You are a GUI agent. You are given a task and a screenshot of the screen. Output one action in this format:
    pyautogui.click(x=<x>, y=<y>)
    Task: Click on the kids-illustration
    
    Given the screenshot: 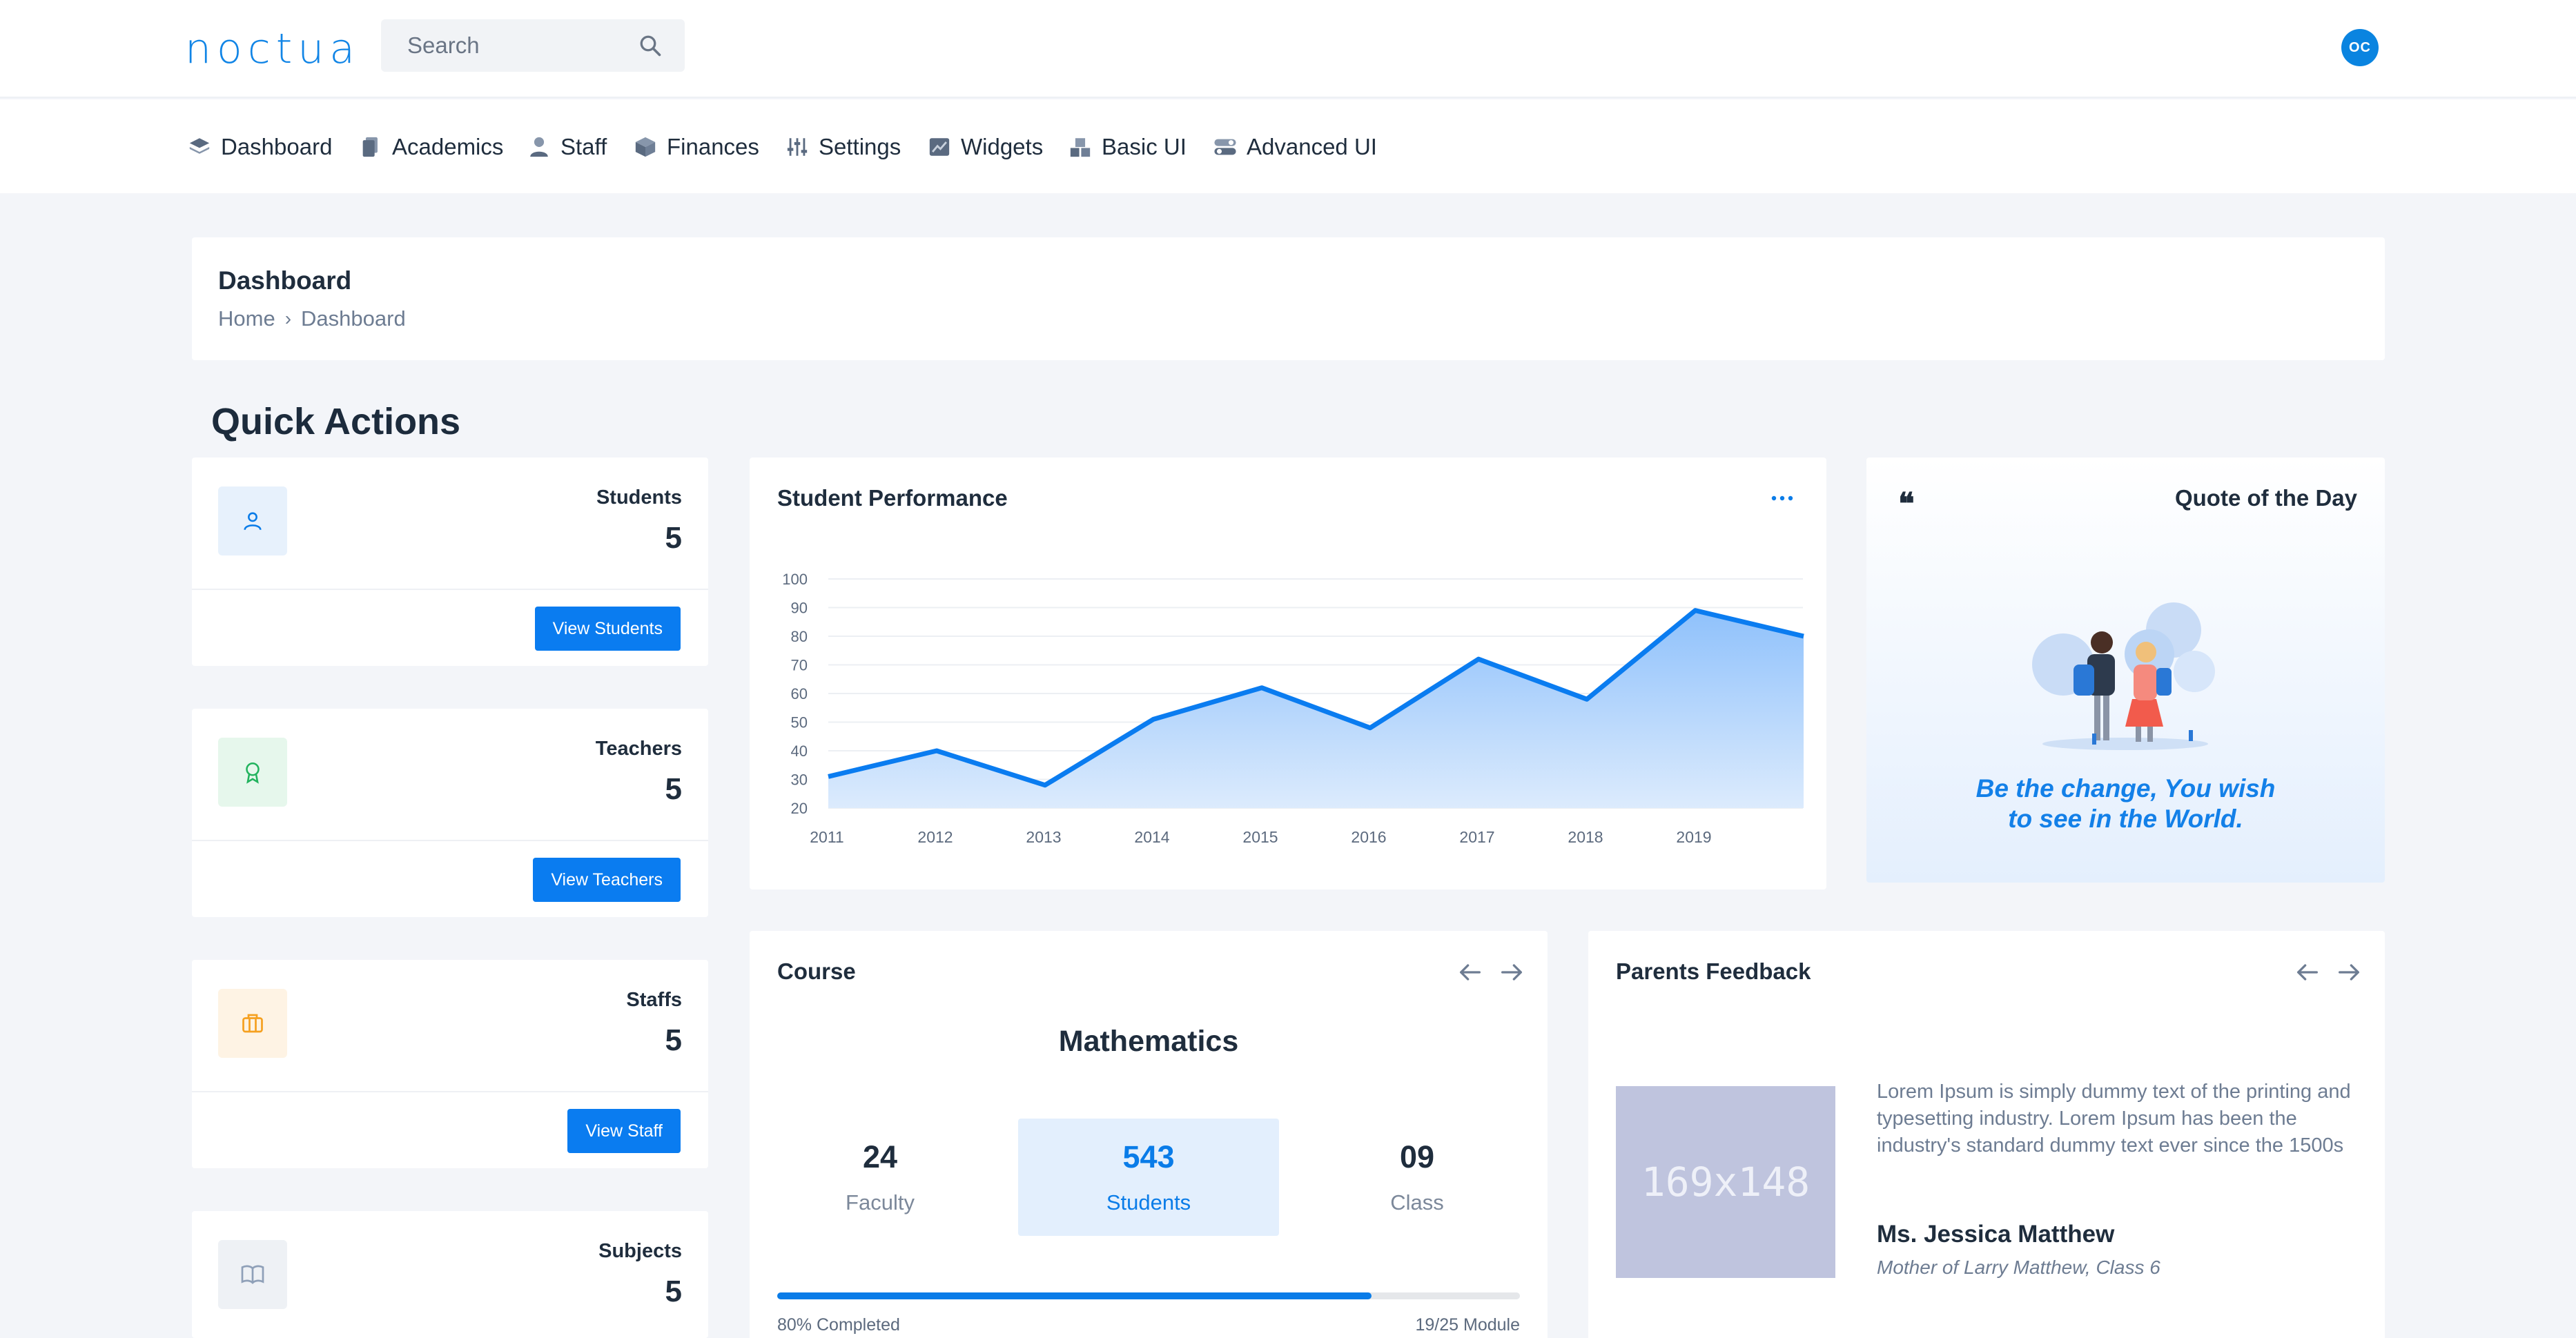 What is the action you would take?
    pyautogui.click(x=2123, y=676)
    